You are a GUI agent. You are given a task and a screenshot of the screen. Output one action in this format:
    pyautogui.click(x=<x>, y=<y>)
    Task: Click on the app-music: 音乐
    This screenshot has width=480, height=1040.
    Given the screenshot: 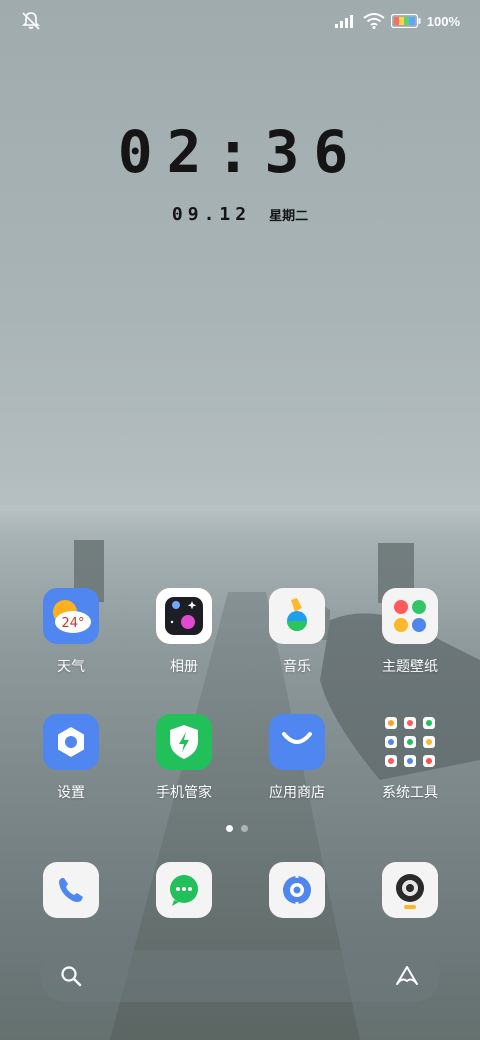 What is the action you would take?
    pyautogui.click(x=297, y=632)
    